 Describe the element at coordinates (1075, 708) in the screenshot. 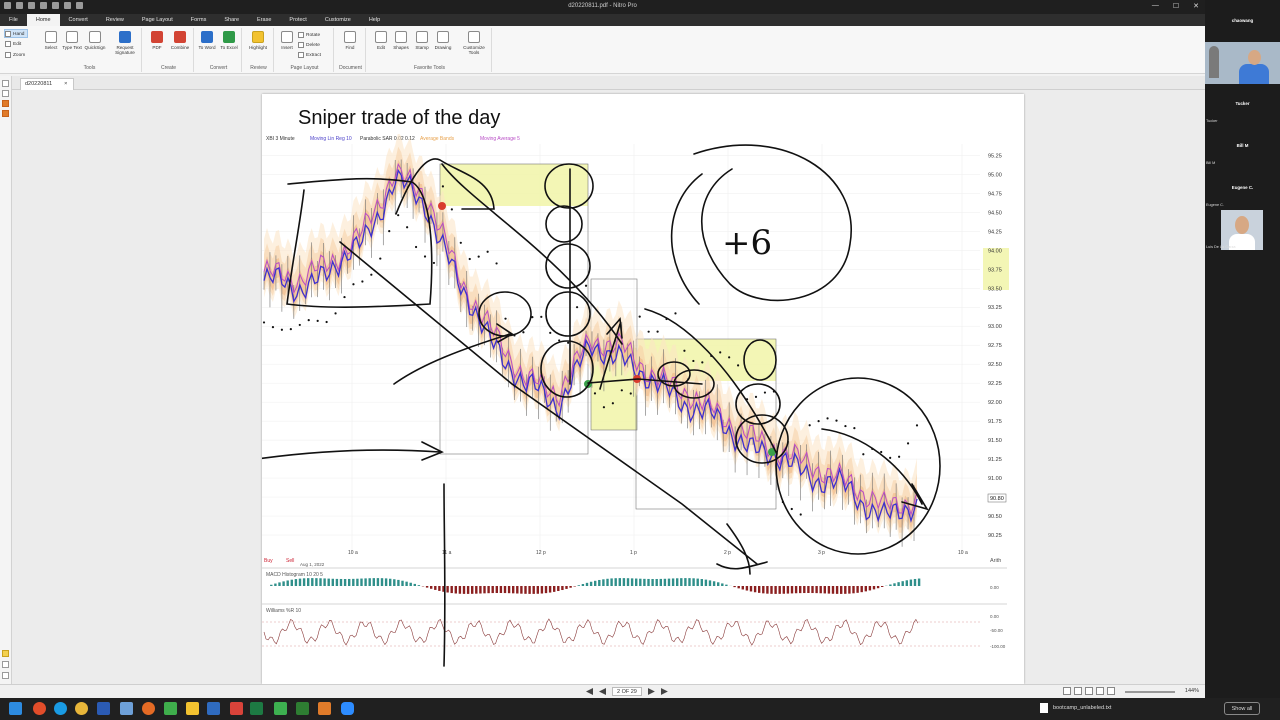

I see `download-item: bootcamp_unlabeled.txt` at that location.